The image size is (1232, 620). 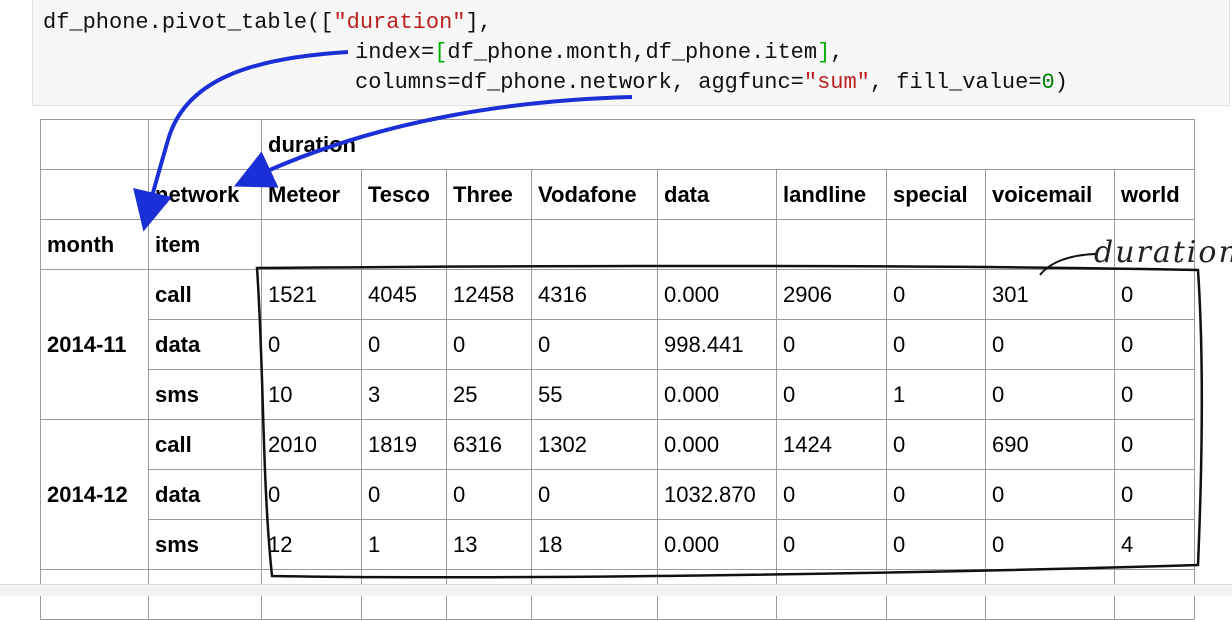 I want to click on number-literal: 0, so click(x=1048, y=82).